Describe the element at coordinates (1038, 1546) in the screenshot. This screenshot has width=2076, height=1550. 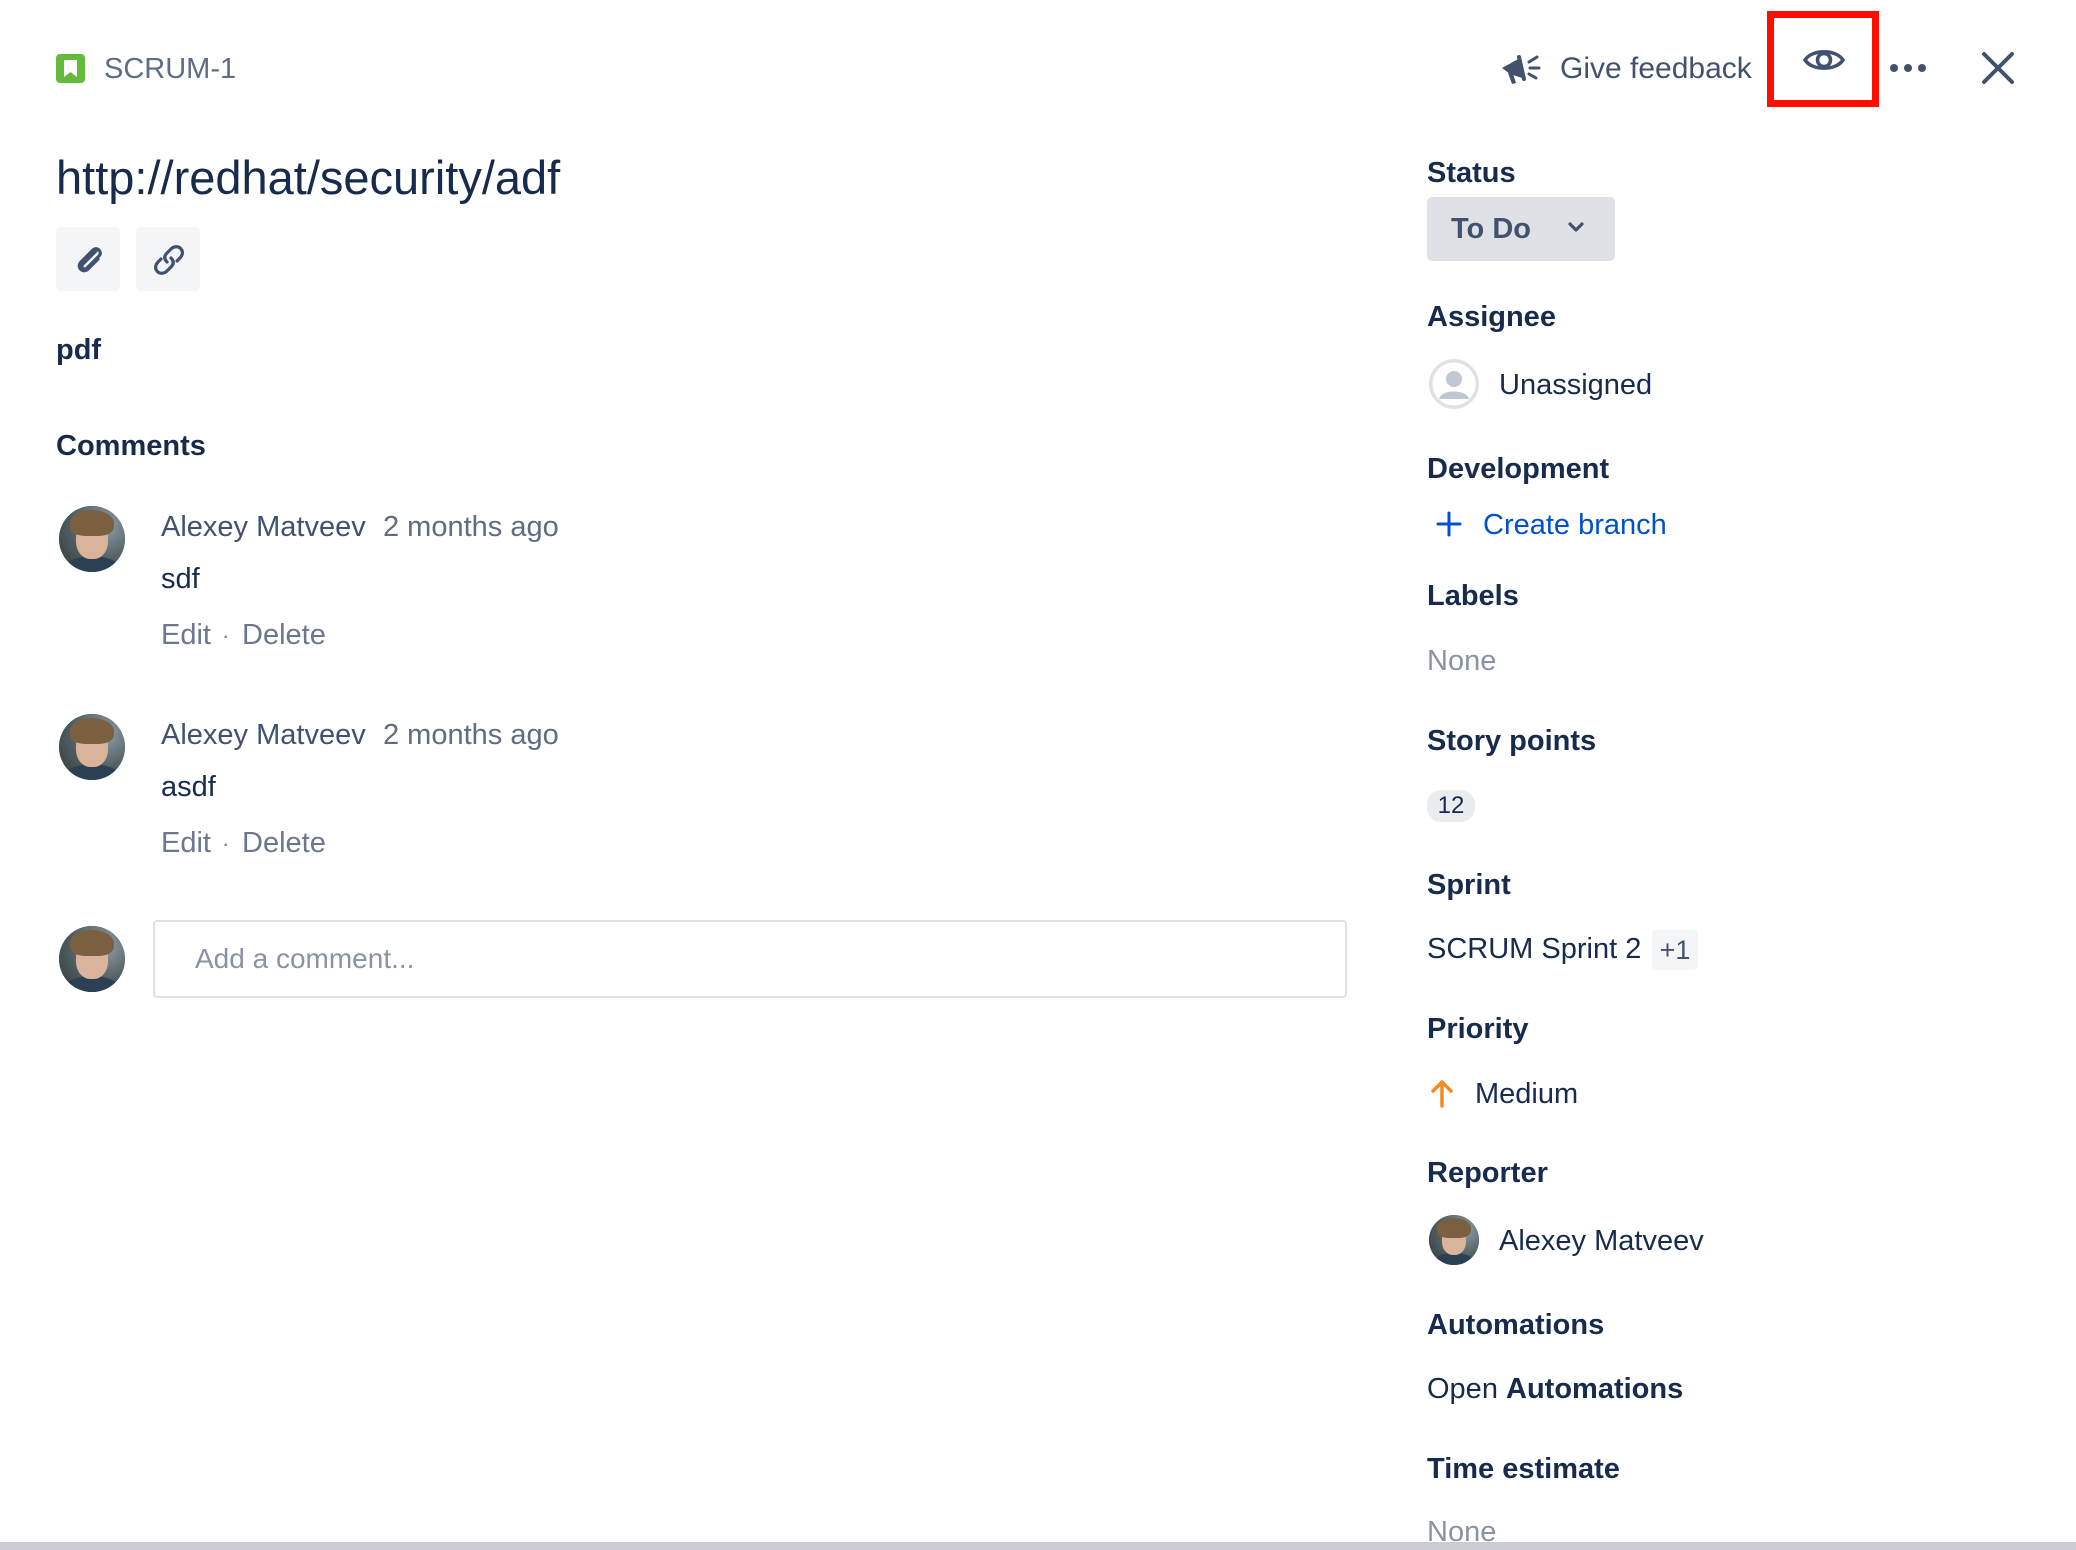
I see `bottom-border` at that location.